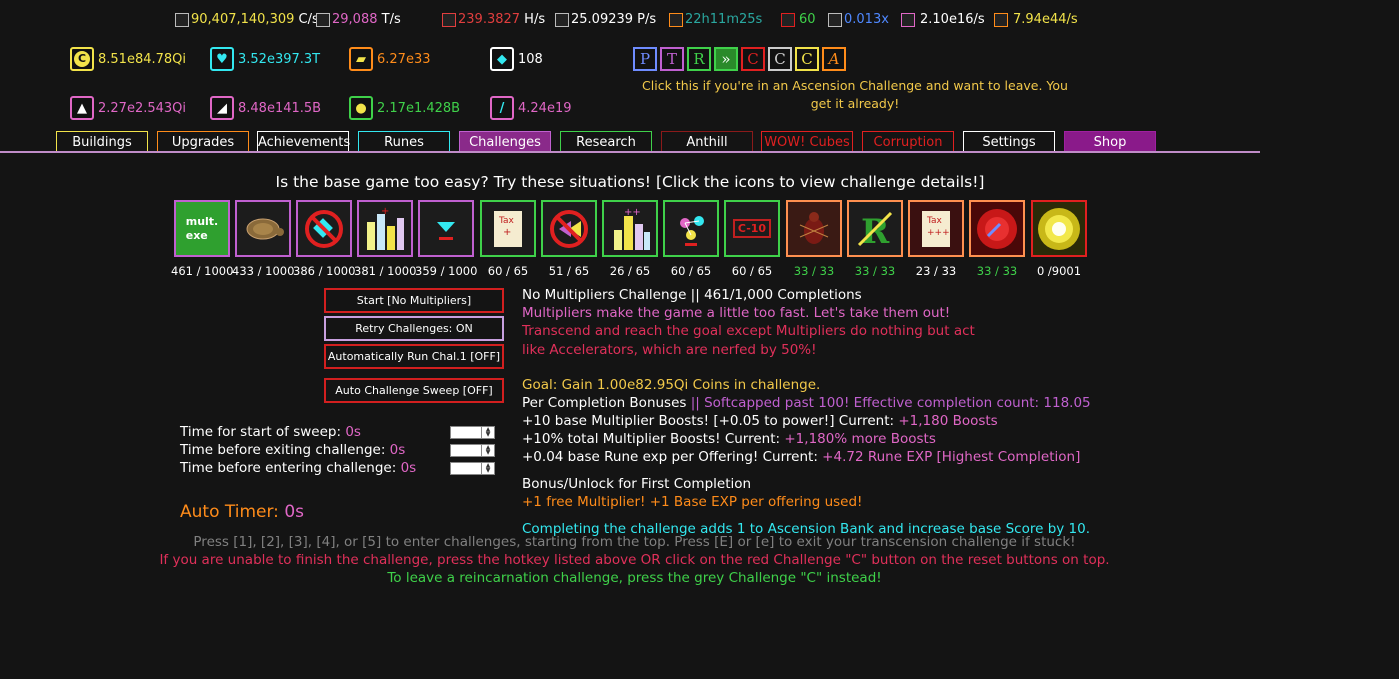  I want to click on tab-corruption: Corruption, so click(908, 141).